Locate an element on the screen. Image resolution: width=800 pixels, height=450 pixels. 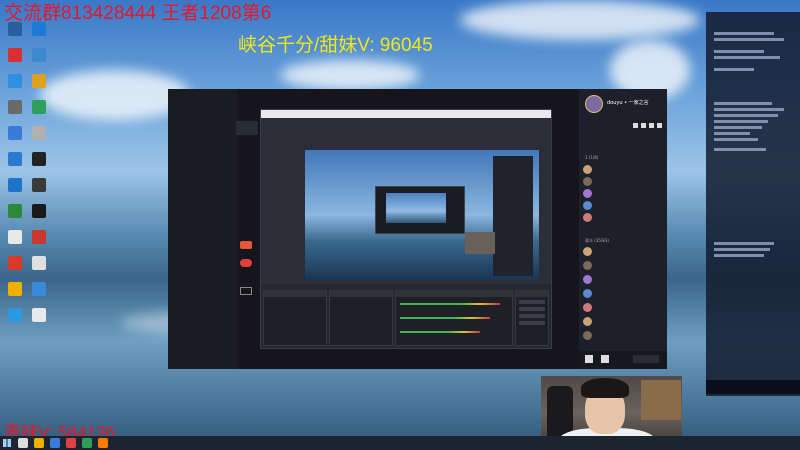
chat-input is located at coordinates (646, 359).